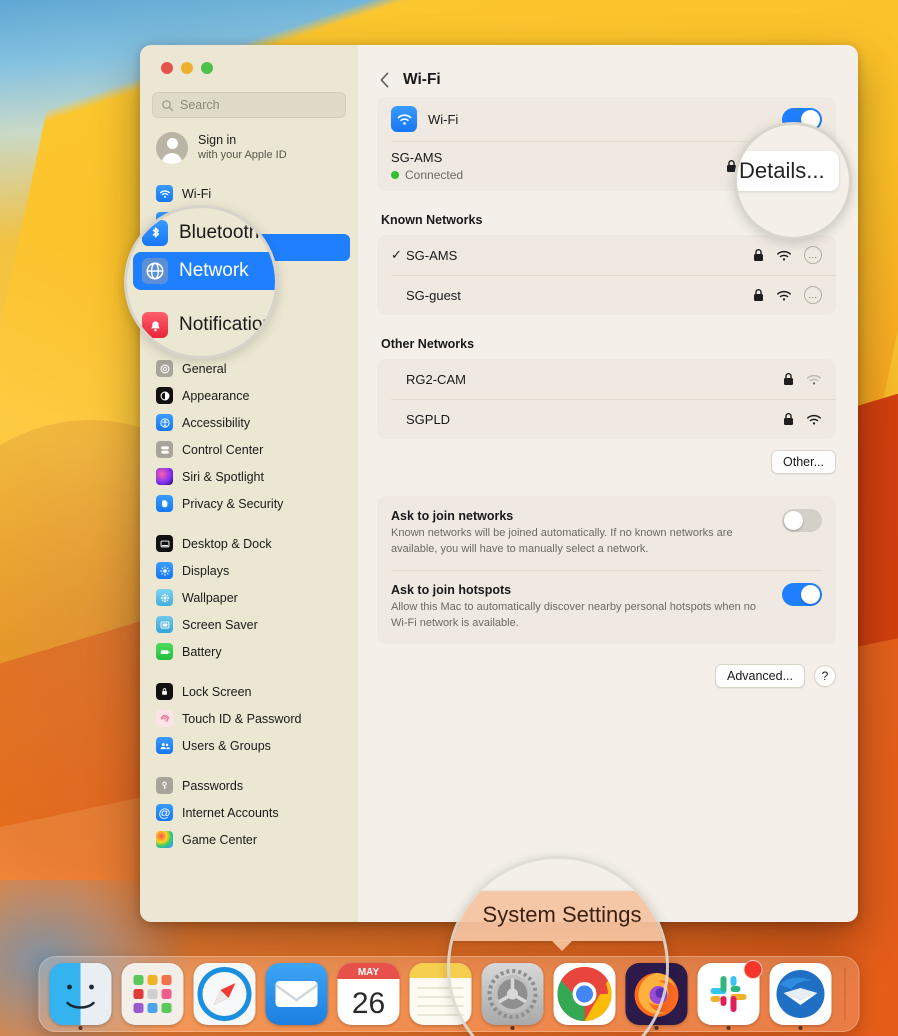 Image resolution: width=898 pixels, height=1036 pixels. I want to click on sidebar-item-game-center: Game Center, so click(249, 839).